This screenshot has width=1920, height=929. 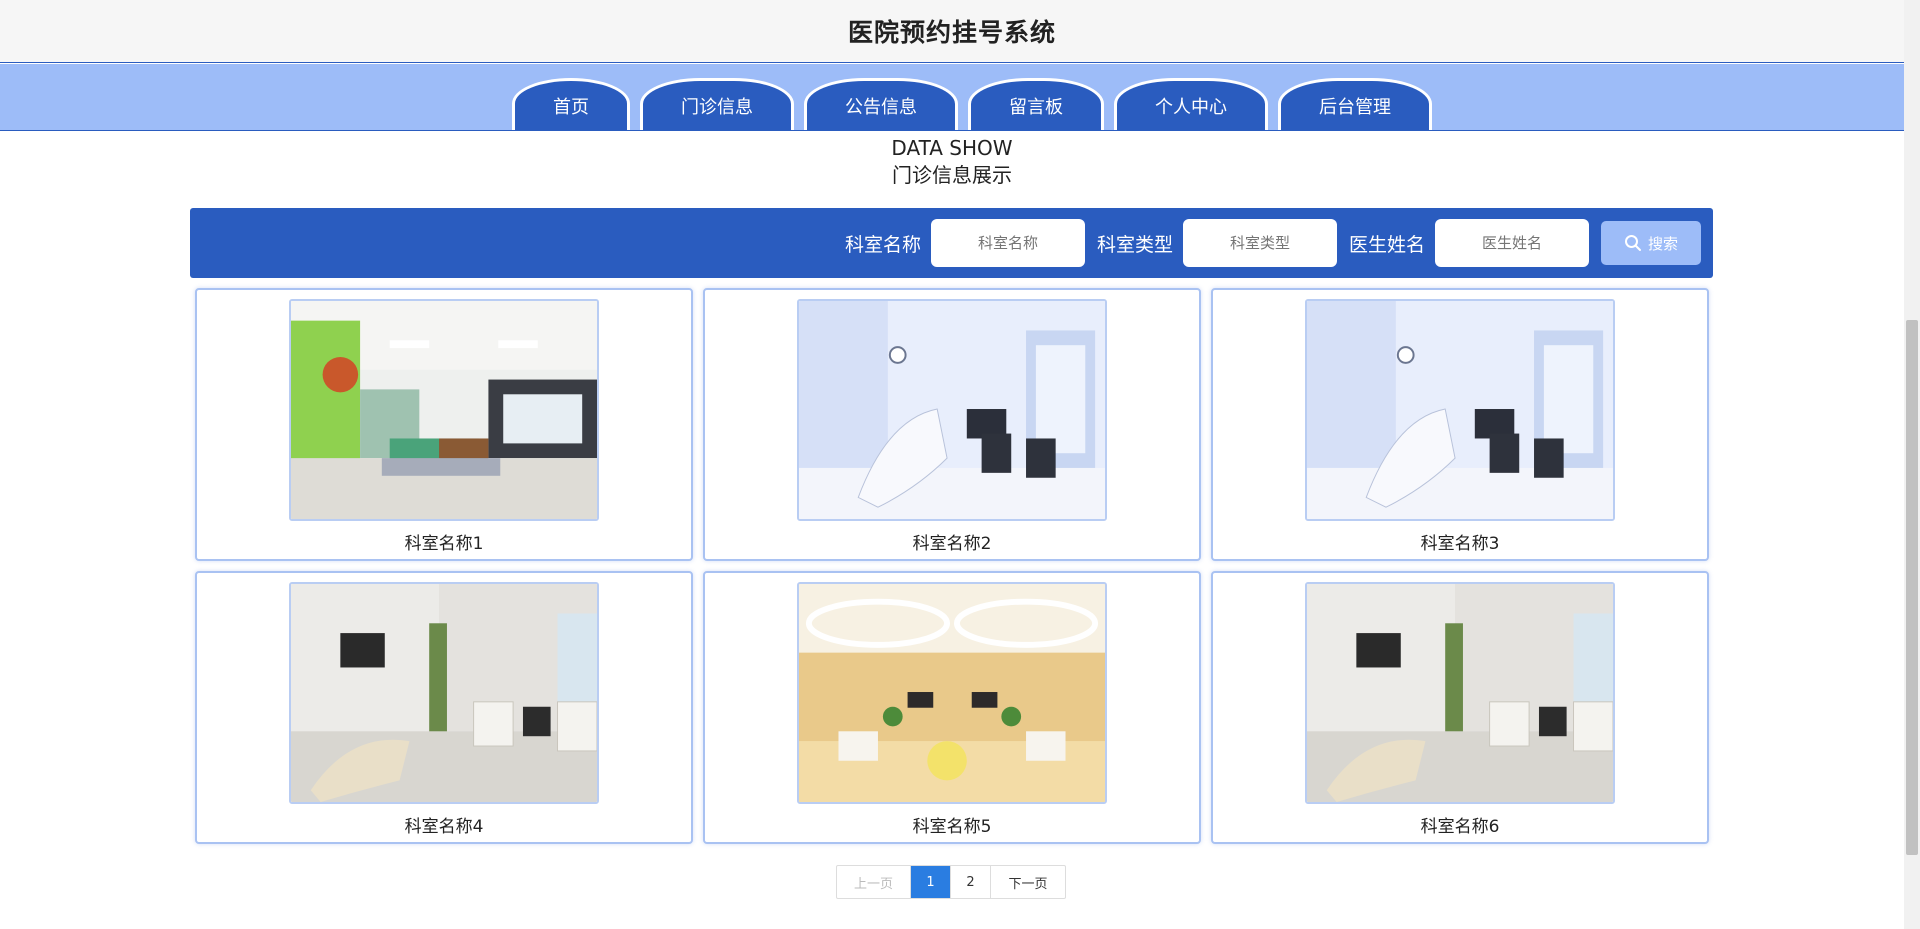 I want to click on site-header: 医院预约挂号系统, so click(x=952, y=31).